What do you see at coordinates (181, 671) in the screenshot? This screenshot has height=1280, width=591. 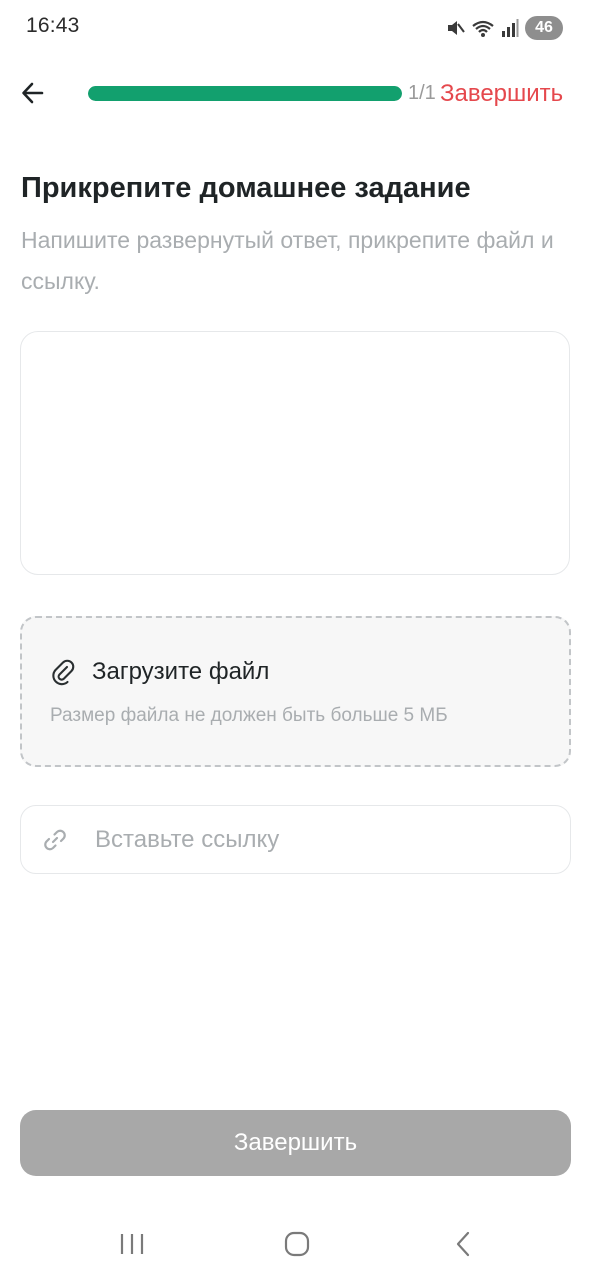 I see `upload-title: Загрузите файл` at bounding box center [181, 671].